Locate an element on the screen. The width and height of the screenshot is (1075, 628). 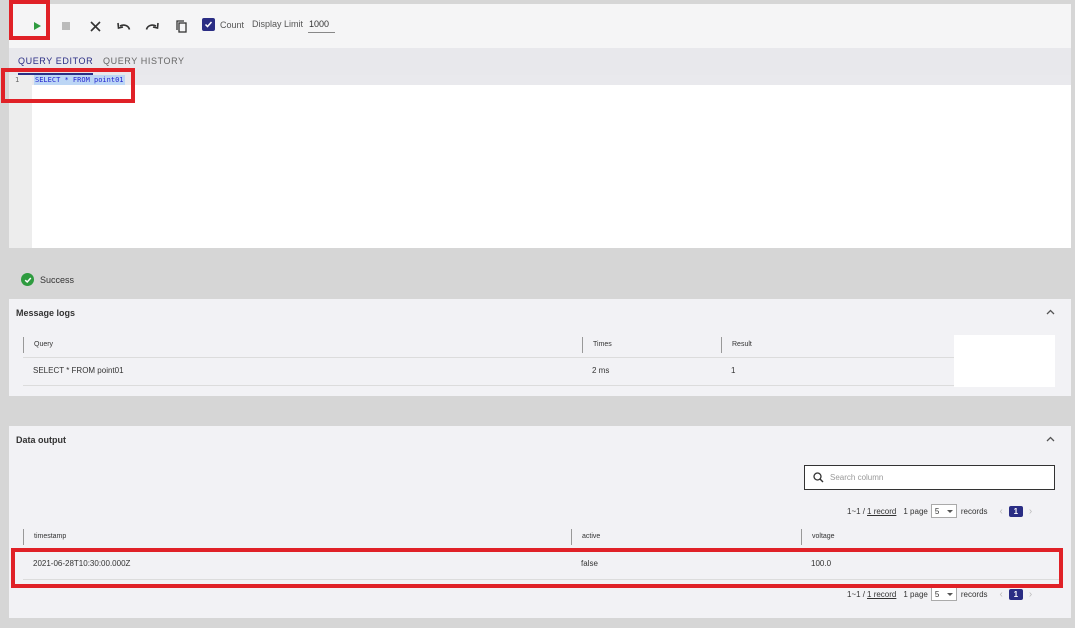
success-check-icon is located at coordinates (27, 279).